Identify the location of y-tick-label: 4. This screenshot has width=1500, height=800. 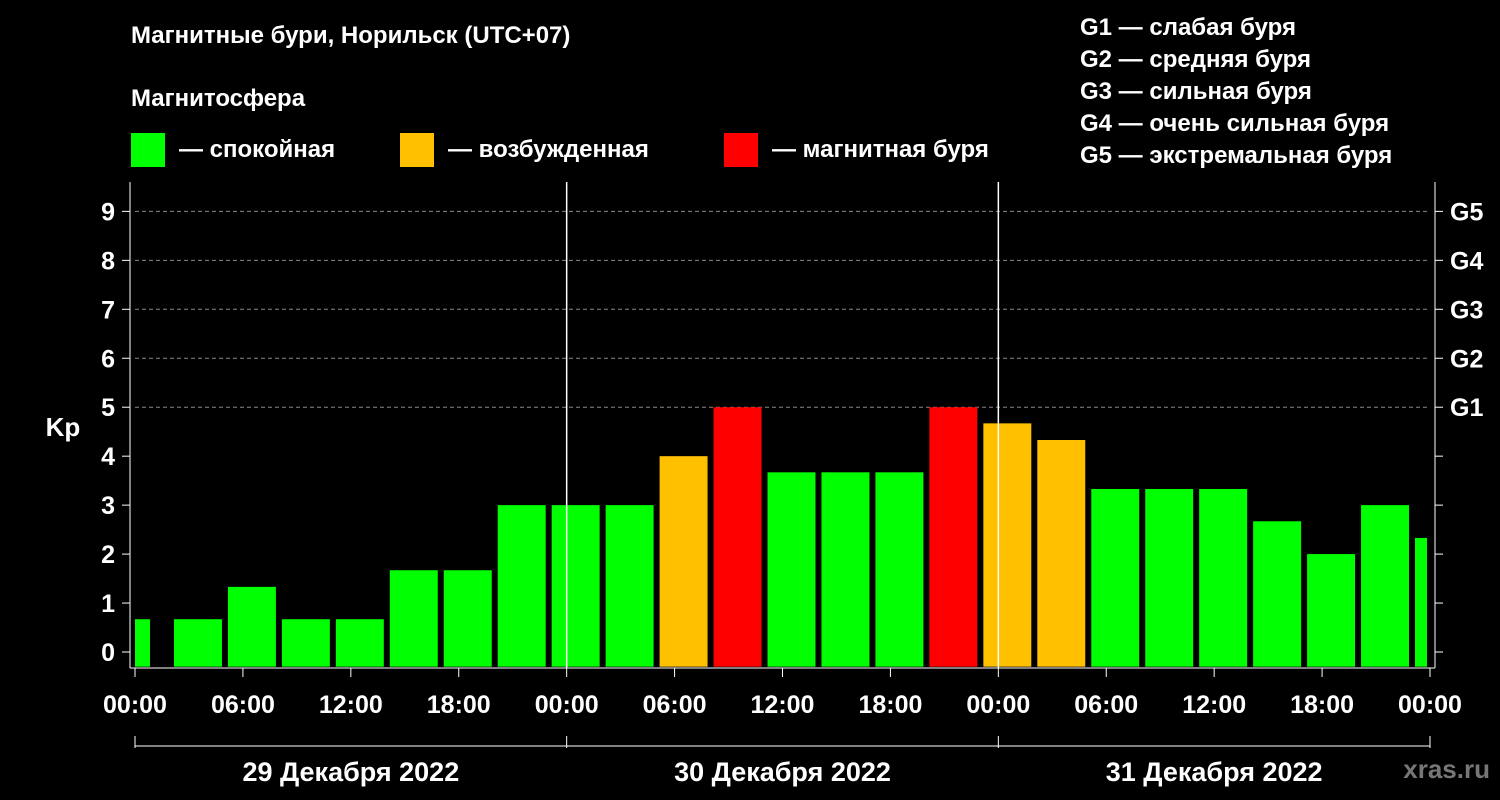
(108, 457).